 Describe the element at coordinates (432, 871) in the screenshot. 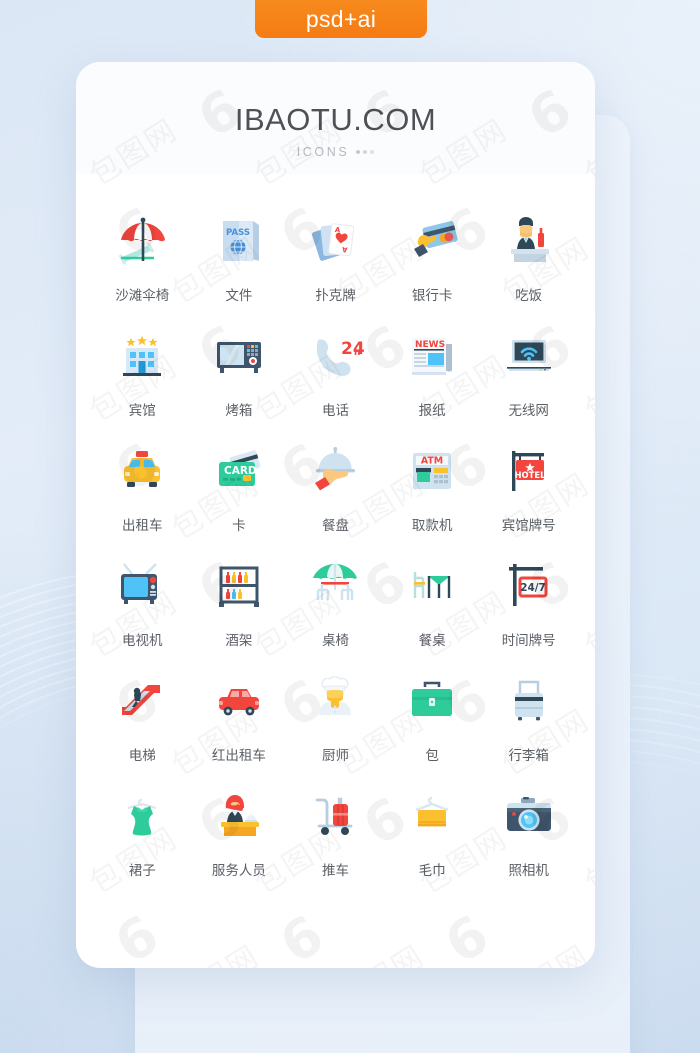

I see `icon-label: 毛巾` at that location.